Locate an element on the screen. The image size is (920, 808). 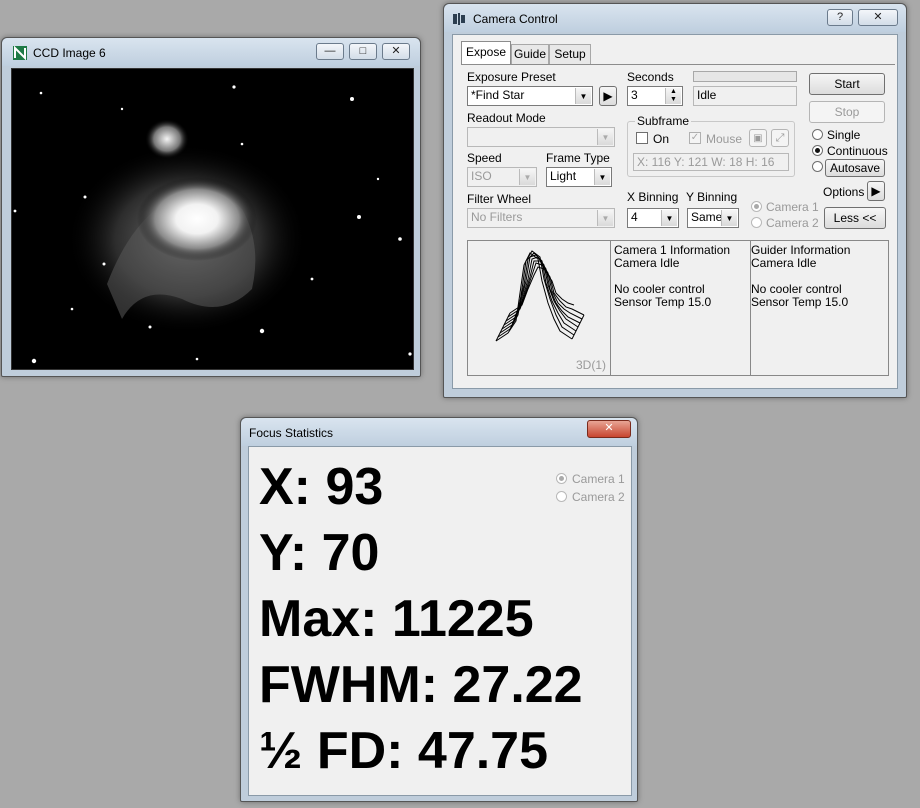
mode-continuous-radio is located at coordinates (817, 150).